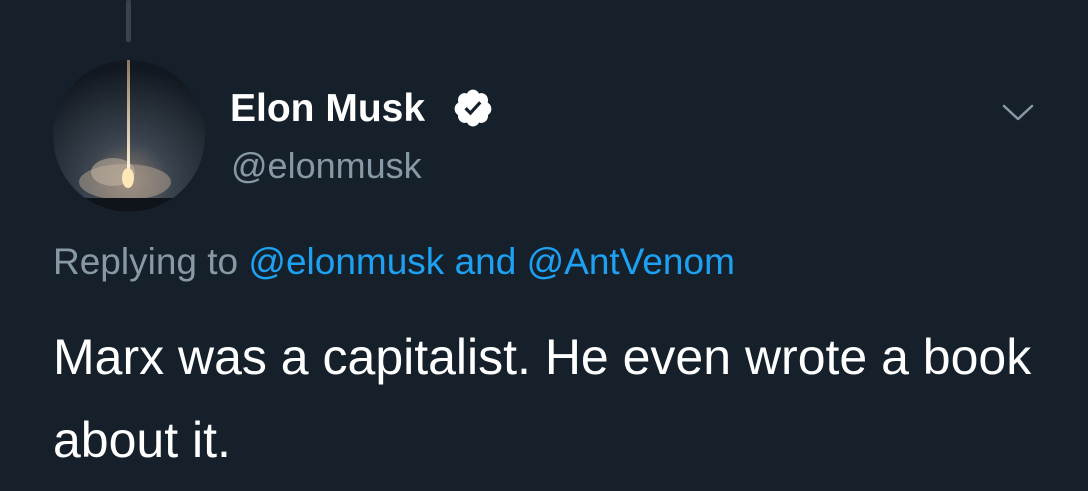  I want to click on mention-link-elonmusk: @elonmusk, so click(346, 261).